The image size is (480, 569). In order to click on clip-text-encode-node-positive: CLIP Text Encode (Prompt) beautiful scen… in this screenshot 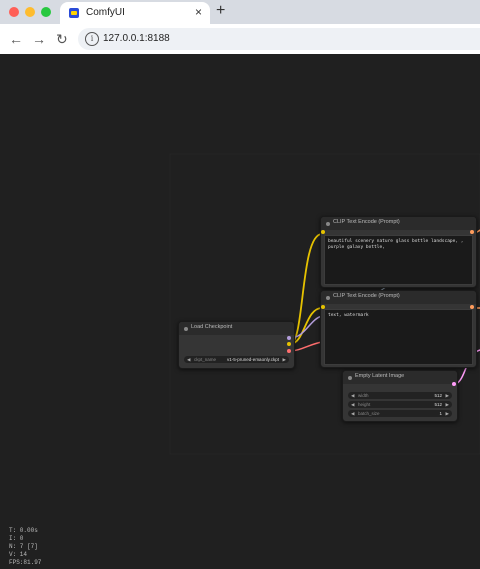, I will do `click(398, 252)`.